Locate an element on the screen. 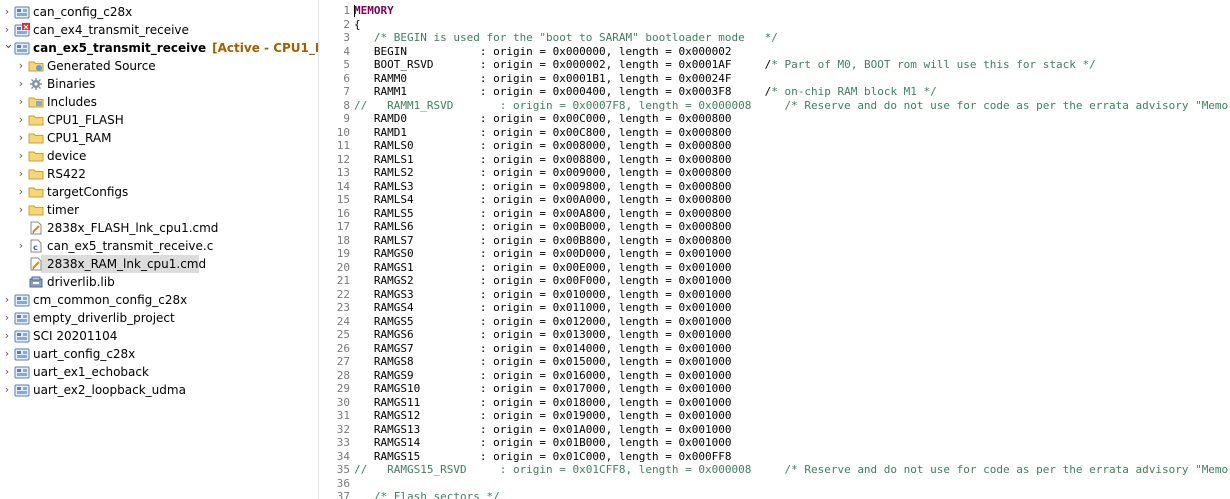  tree-item: › timer is located at coordinates (159, 210).